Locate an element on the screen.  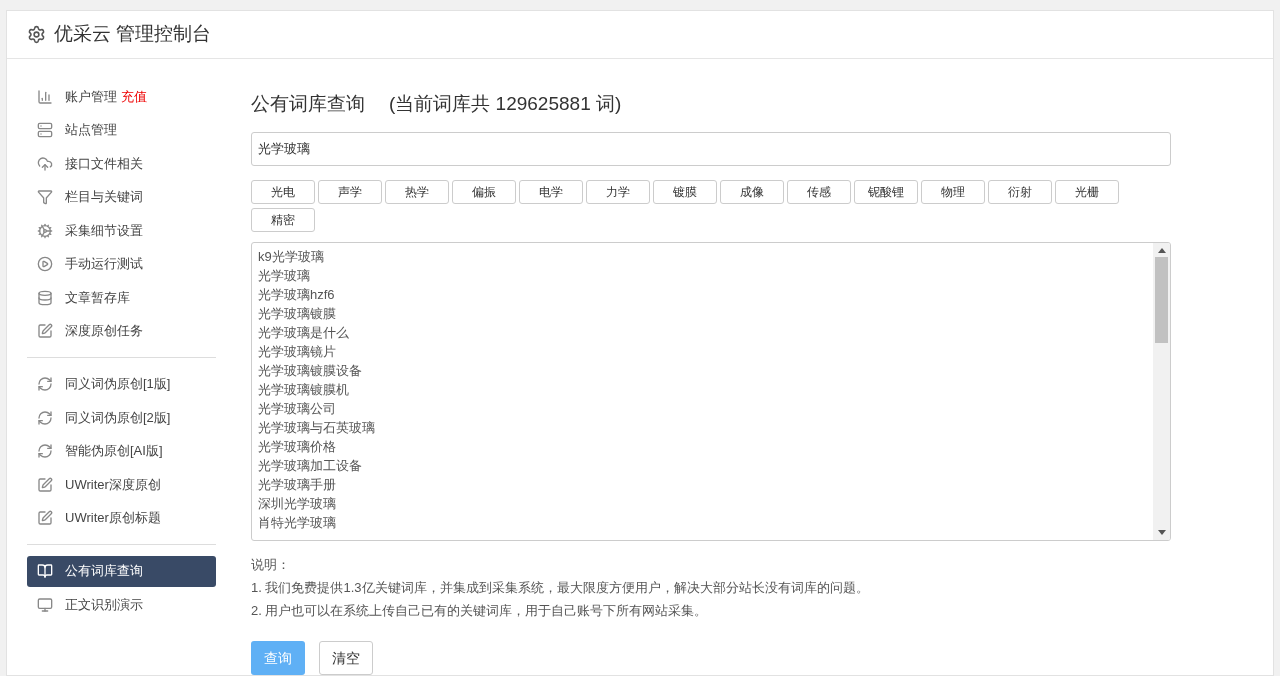
gear-icon is located at coordinates (45, 230).